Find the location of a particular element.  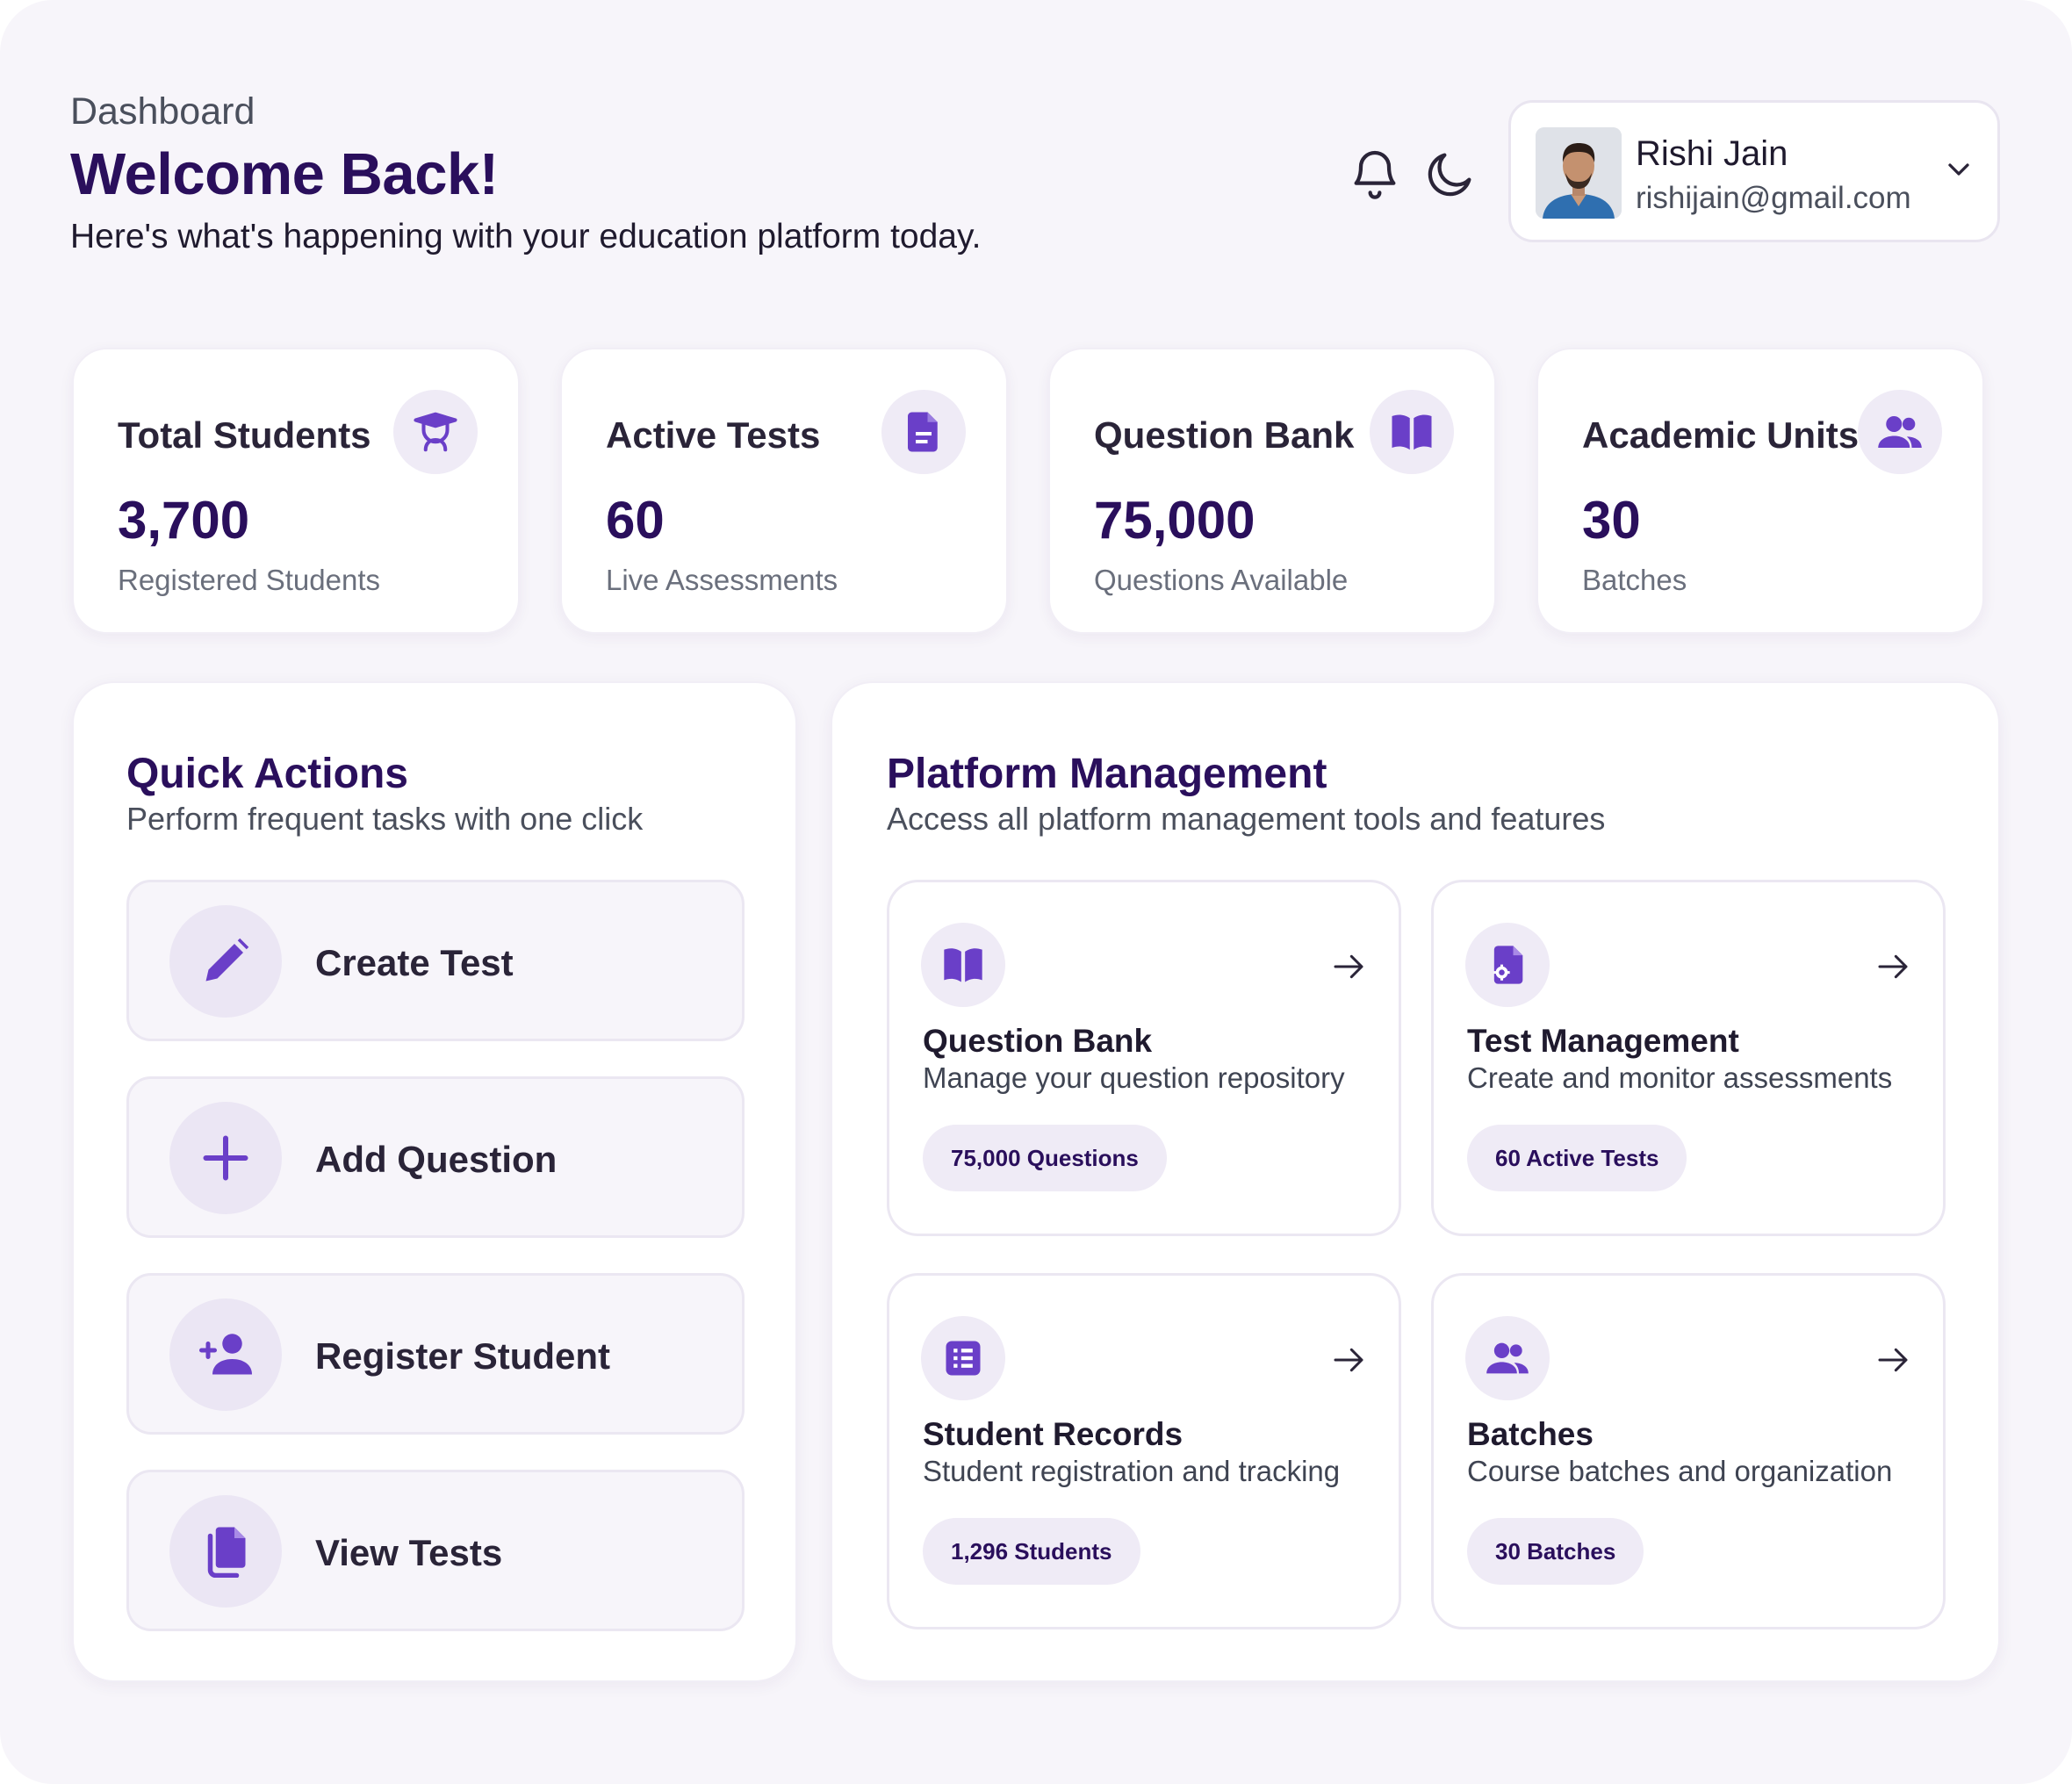

tile-title: Student Records is located at coordinates (1053, 1434).